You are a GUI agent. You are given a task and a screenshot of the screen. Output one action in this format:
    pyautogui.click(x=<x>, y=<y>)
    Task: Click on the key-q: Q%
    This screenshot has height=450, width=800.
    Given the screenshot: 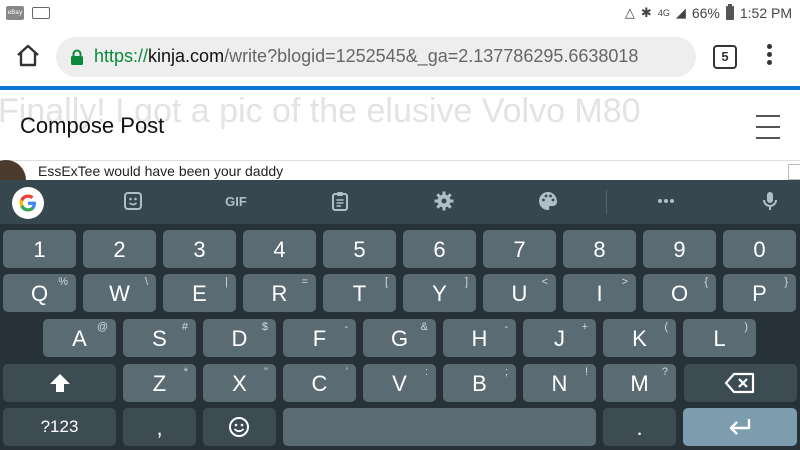 What is the action you would take?
    pyautogui.click(x=39, y=293)
    